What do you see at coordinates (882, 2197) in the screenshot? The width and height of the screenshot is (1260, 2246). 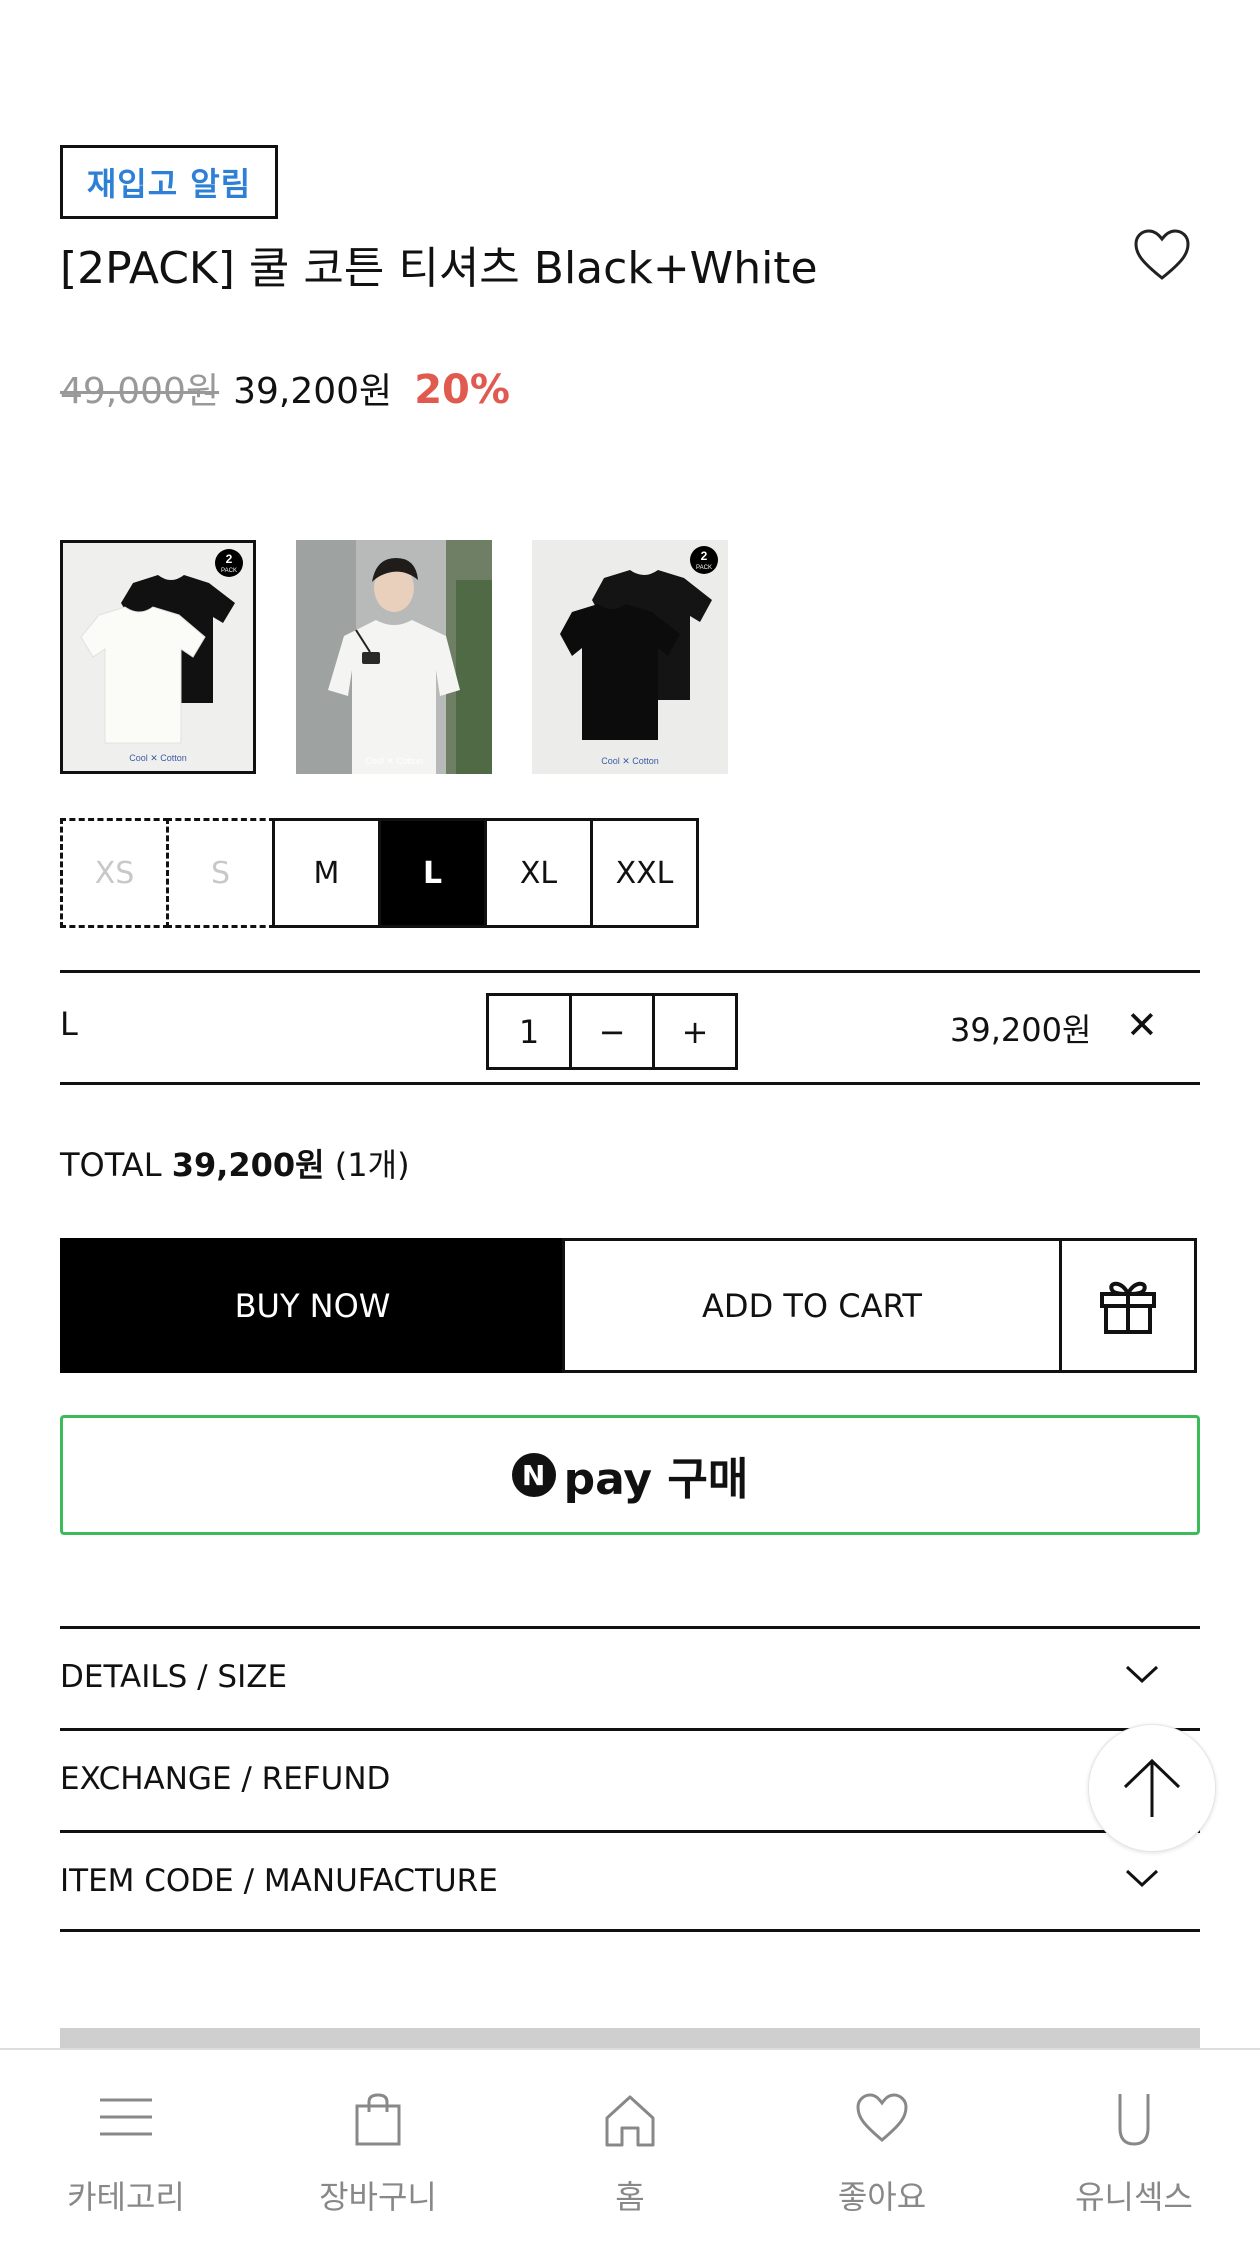 I see `nav-label: 좋아요` at bounding box center [882, 2197].